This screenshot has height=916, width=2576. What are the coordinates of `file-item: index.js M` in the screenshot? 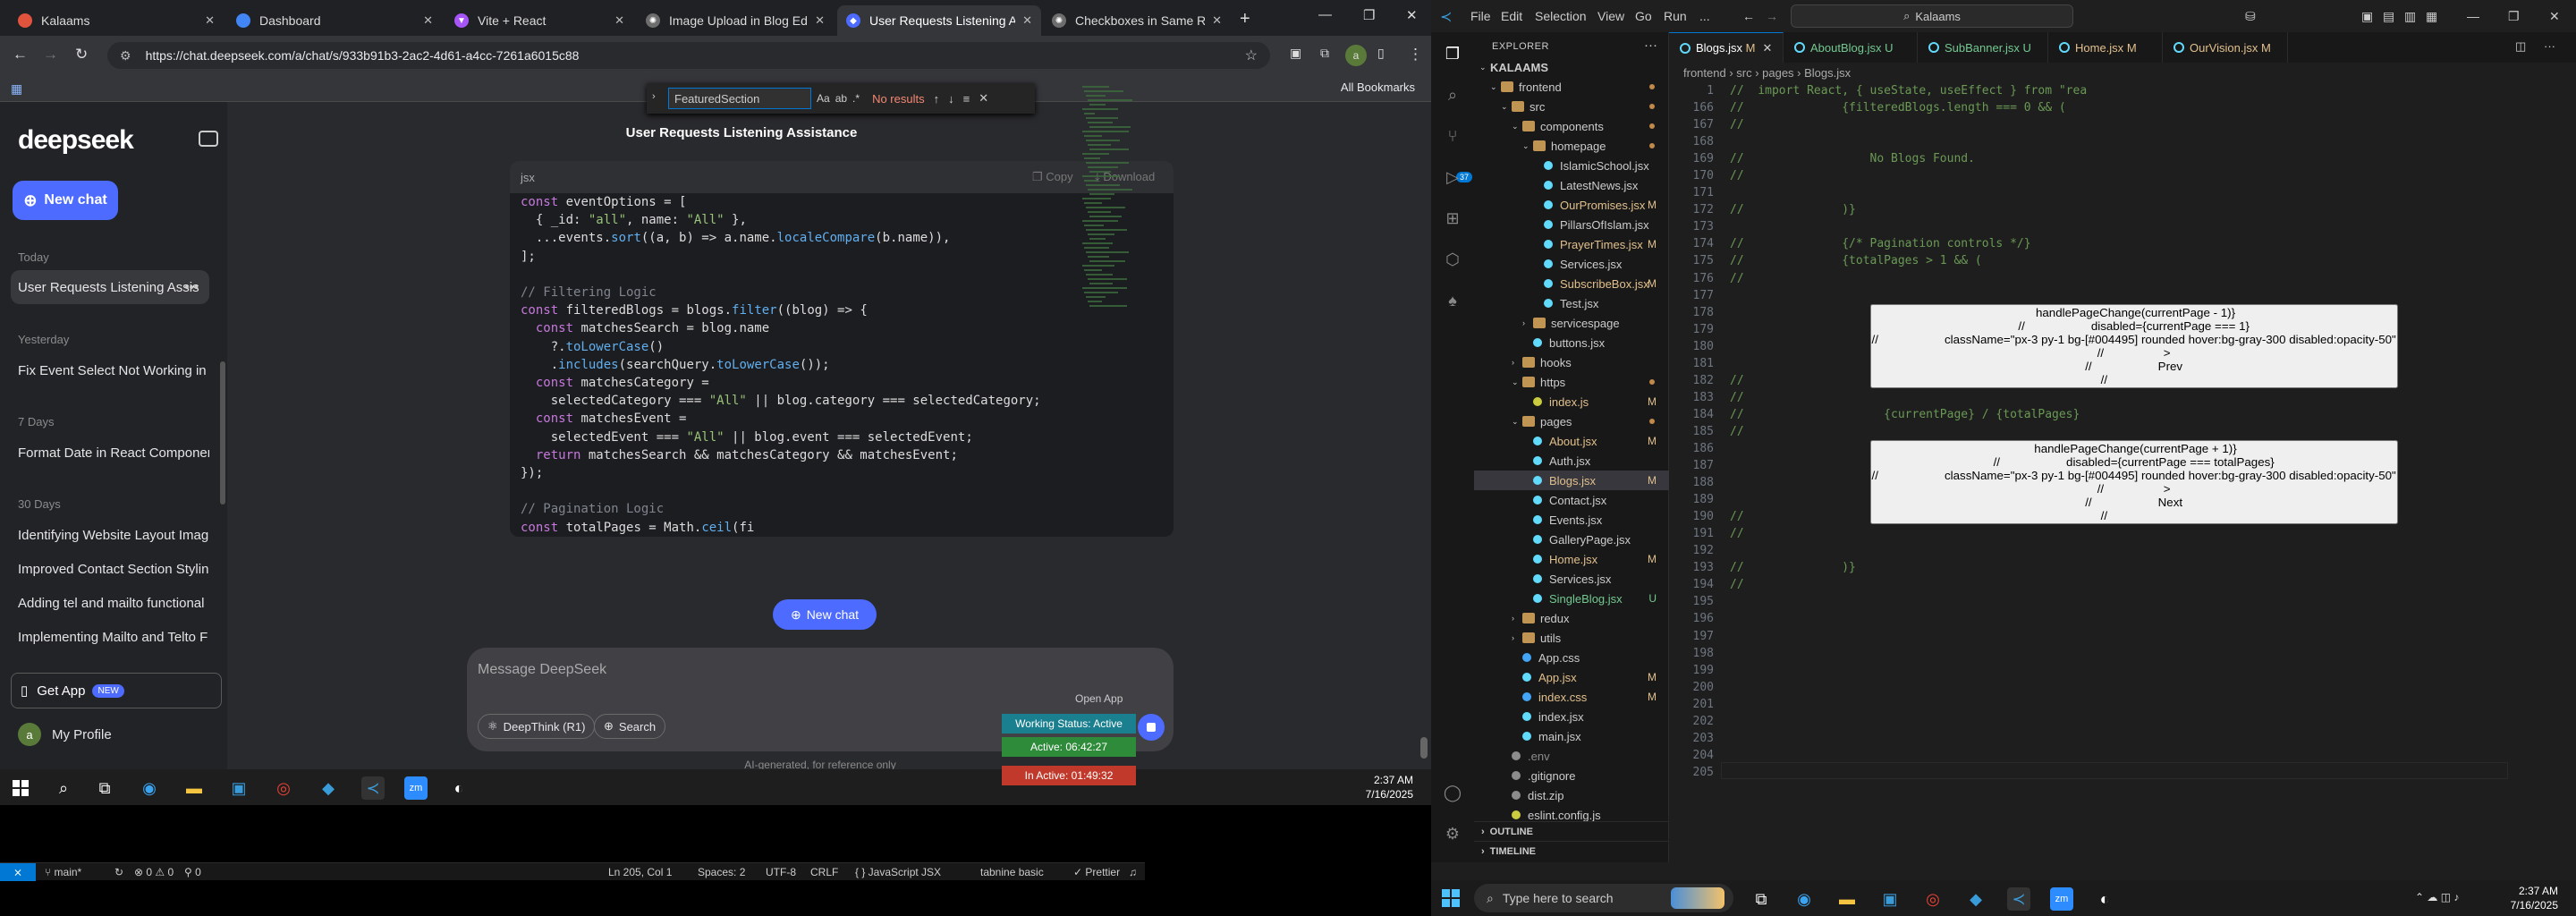 It's located at (1571, 401).